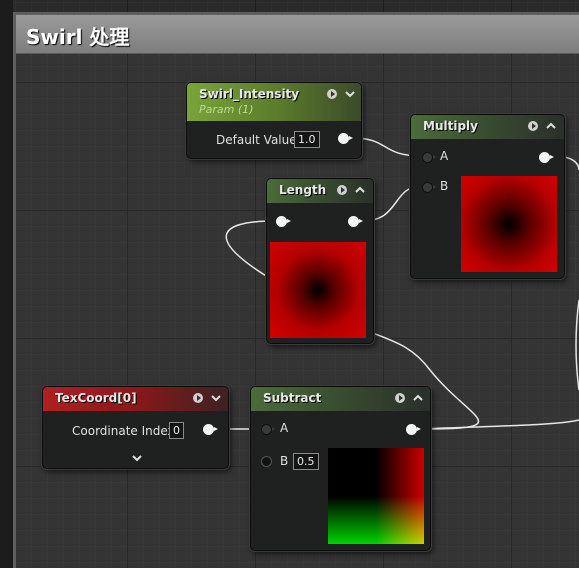  What do you see at coordinates (283, 221) in the screenshot?
I see `input-pin` at bounding box center [283, 221].